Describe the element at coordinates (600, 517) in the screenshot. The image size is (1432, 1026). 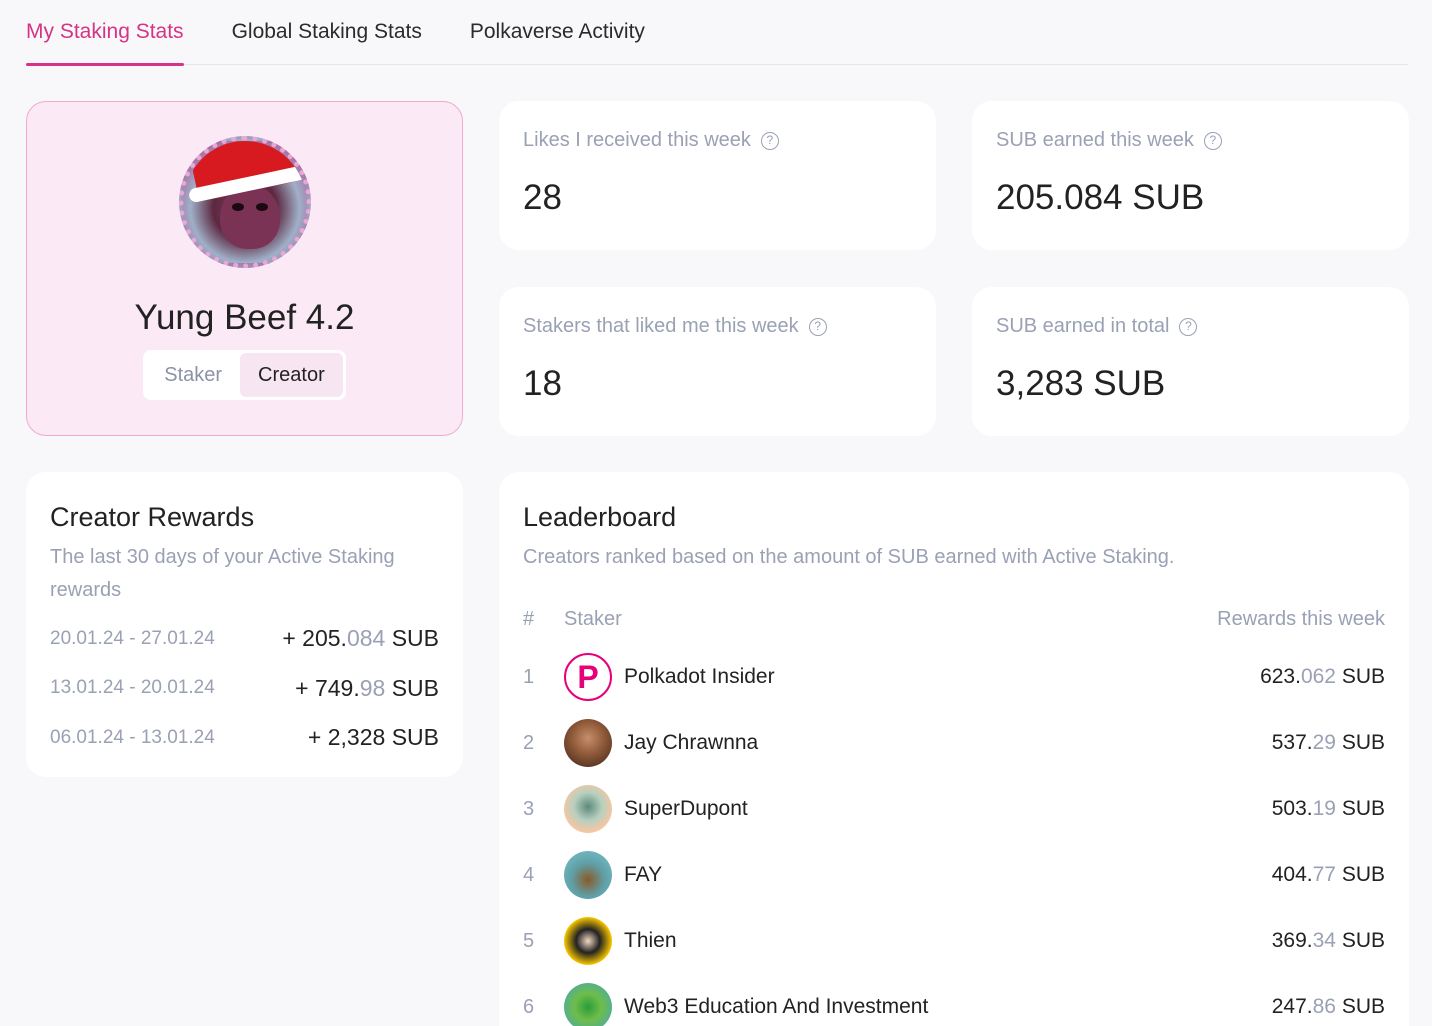
I see `section-title: Leaderboard` at that location.